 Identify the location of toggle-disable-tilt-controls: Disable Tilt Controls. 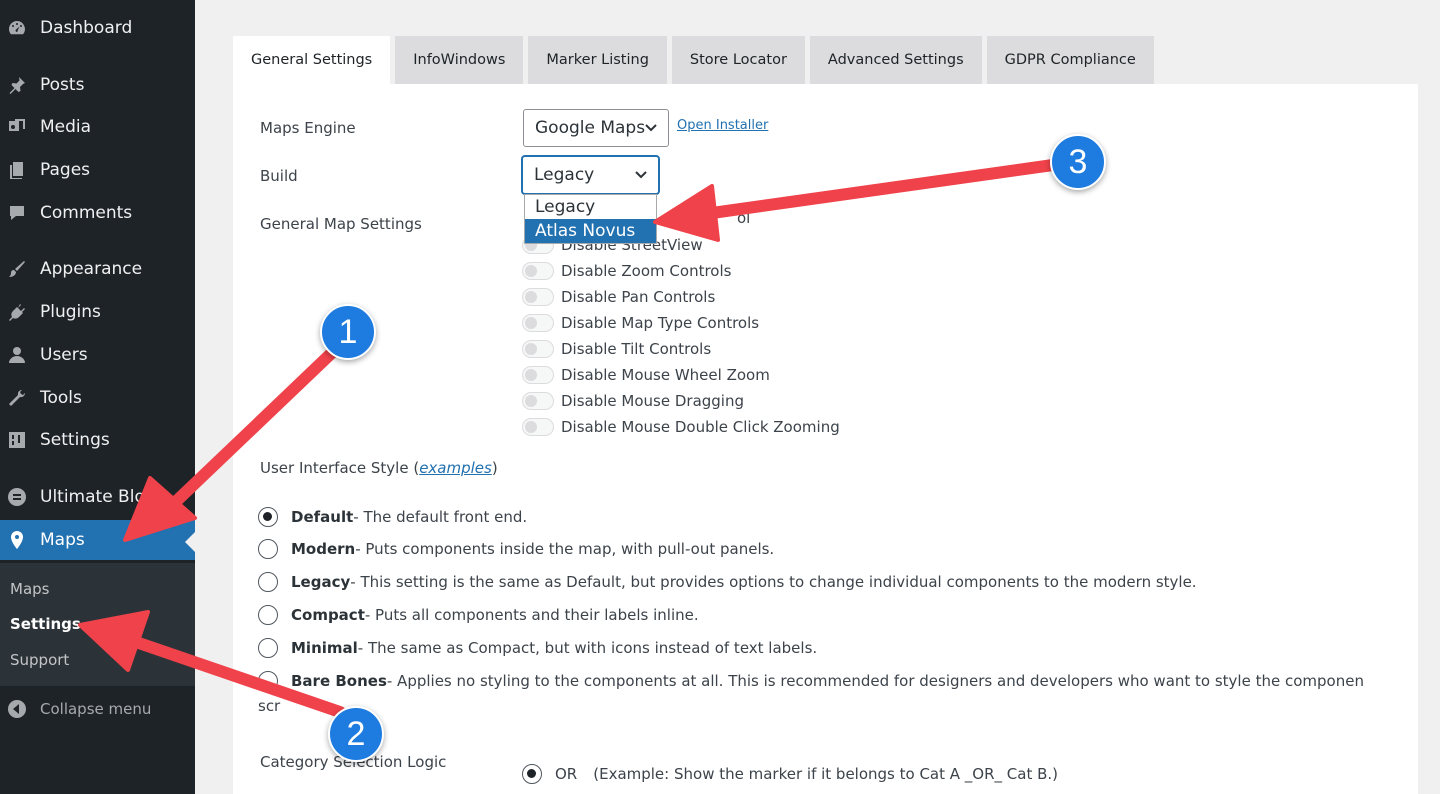
(616, 349).